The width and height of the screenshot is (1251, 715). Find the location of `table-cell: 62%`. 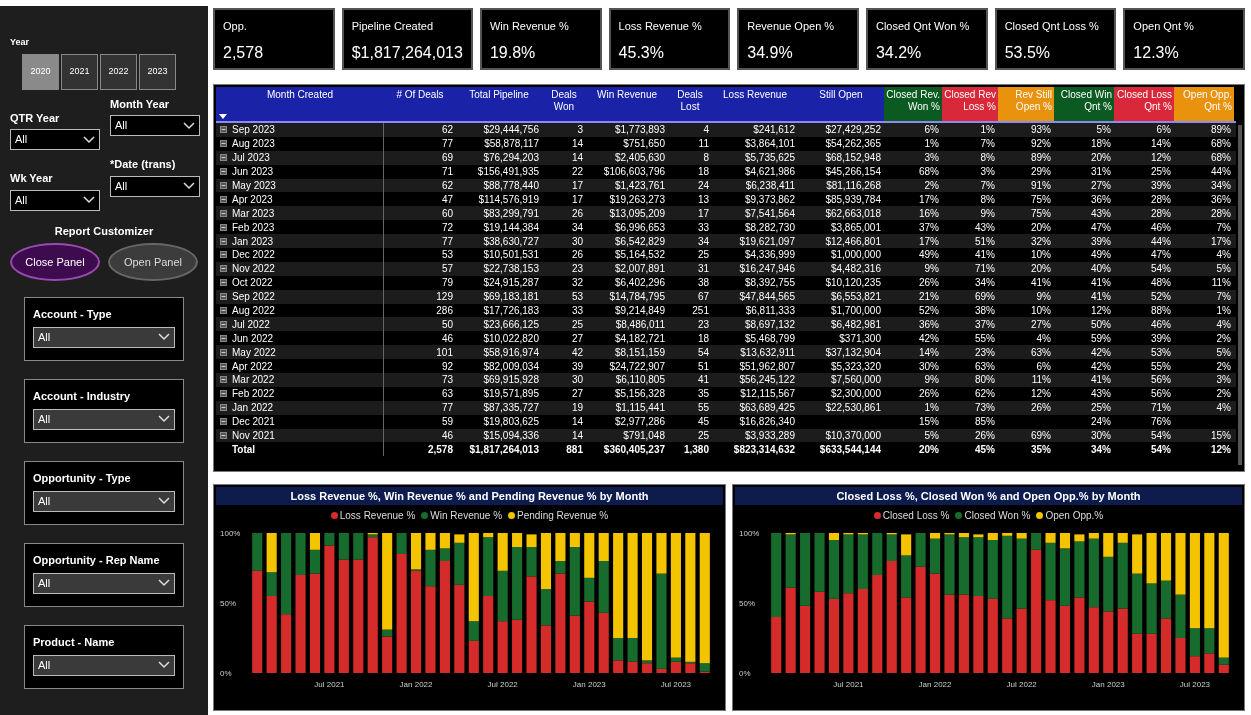

table-cell: 62% is located at coordinates (985, 394).